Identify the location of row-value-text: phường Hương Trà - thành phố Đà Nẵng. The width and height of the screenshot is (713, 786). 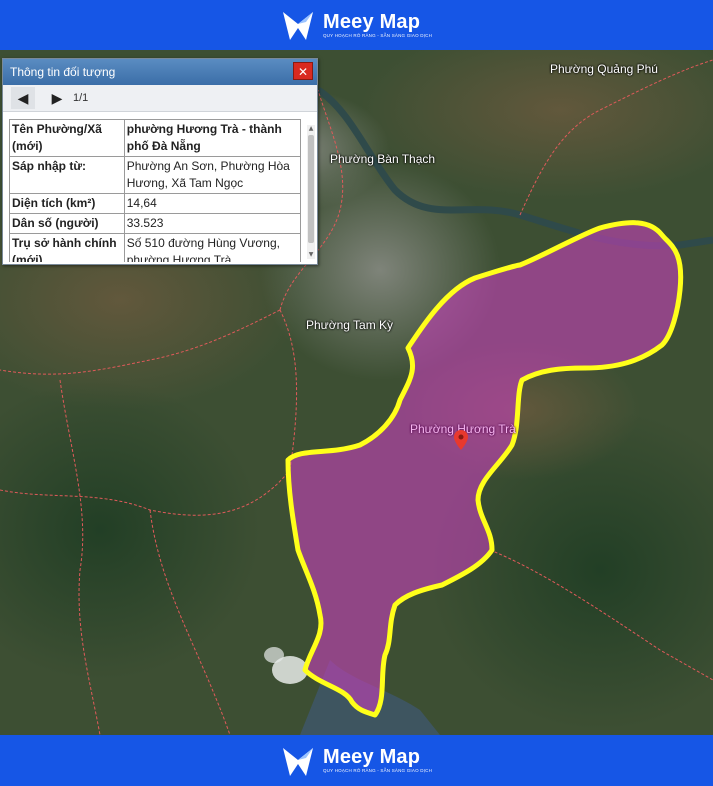
(204, 137).